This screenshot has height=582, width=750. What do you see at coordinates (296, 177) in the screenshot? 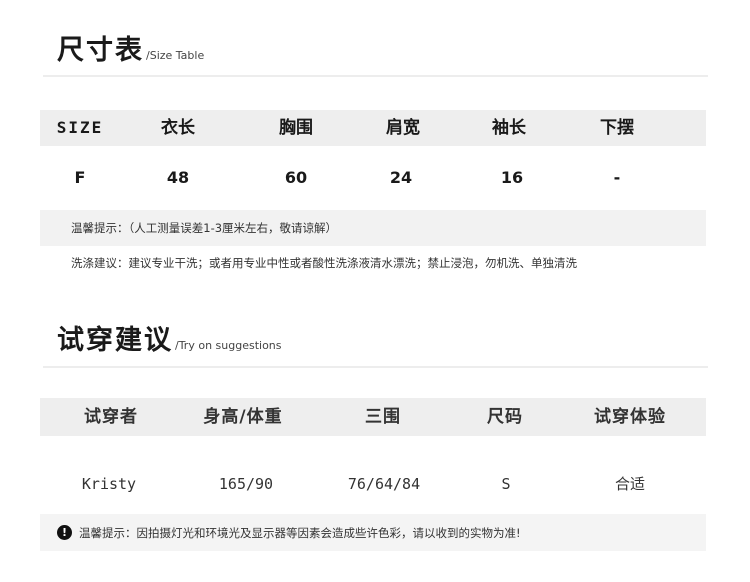
I see `cell-chest: 60` at bounding box center [296, 177].